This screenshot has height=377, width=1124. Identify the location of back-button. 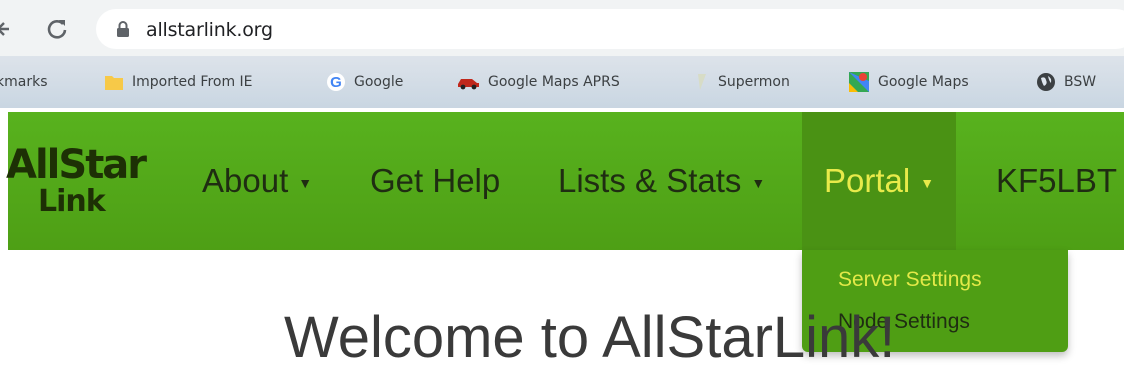
(7, 29).